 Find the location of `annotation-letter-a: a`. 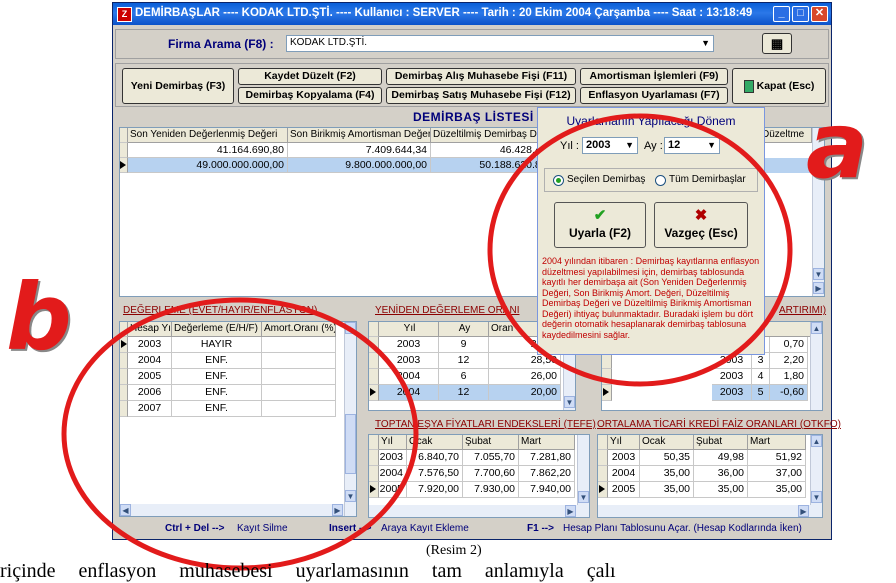

annotation-letter-a: a is located at coordinates (837, 145).